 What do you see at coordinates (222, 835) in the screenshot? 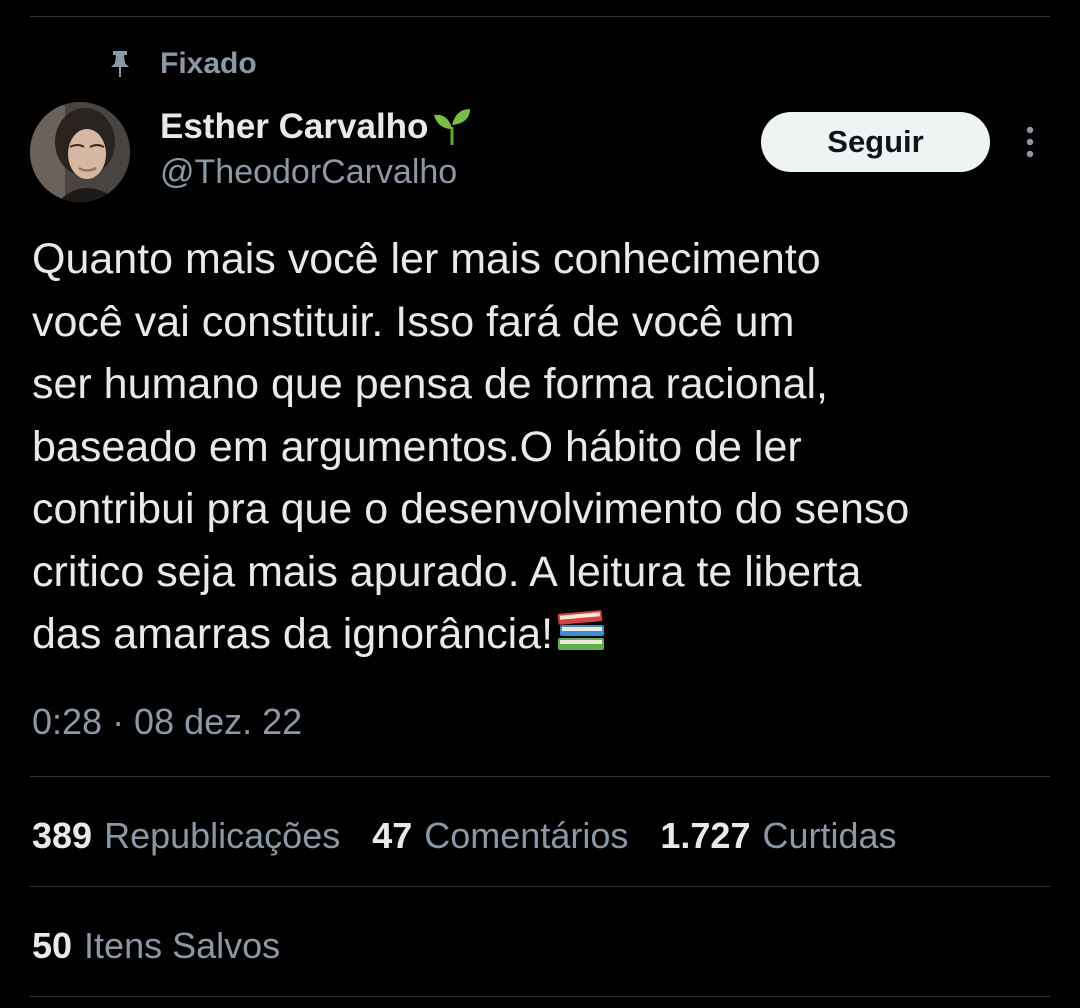
I see `reposts-label: Republicações` at bounding box center [222, 835].